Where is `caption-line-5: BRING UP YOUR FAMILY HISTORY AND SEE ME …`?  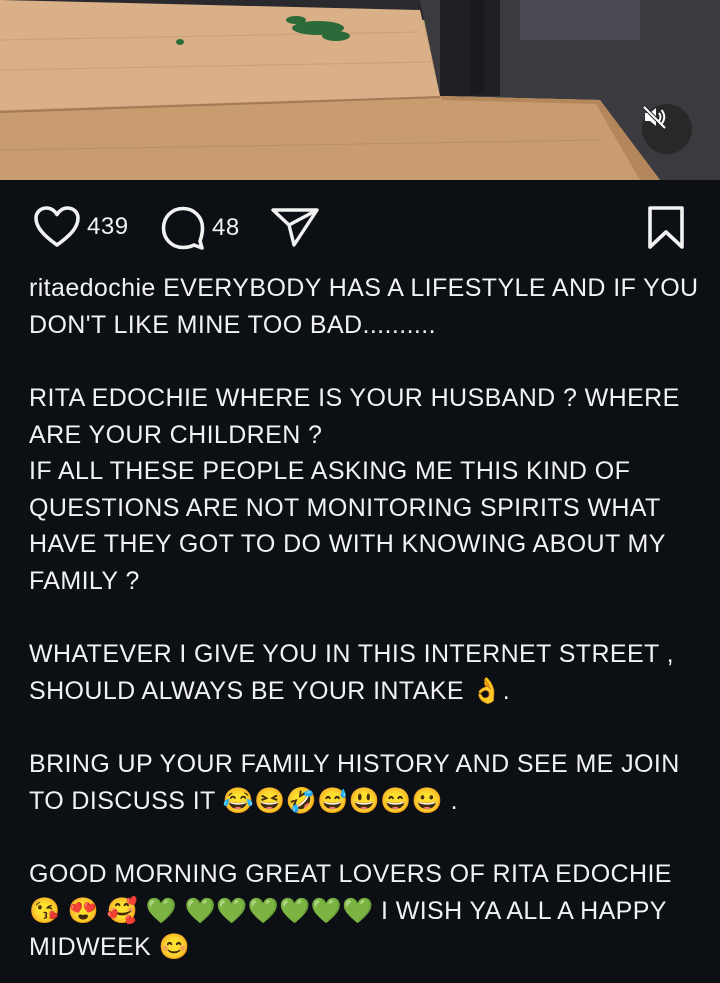
caption-line-5: BRING UP YOUR FAMILY HISTORY AND SEE ME … is located at coordinates (354, 782).